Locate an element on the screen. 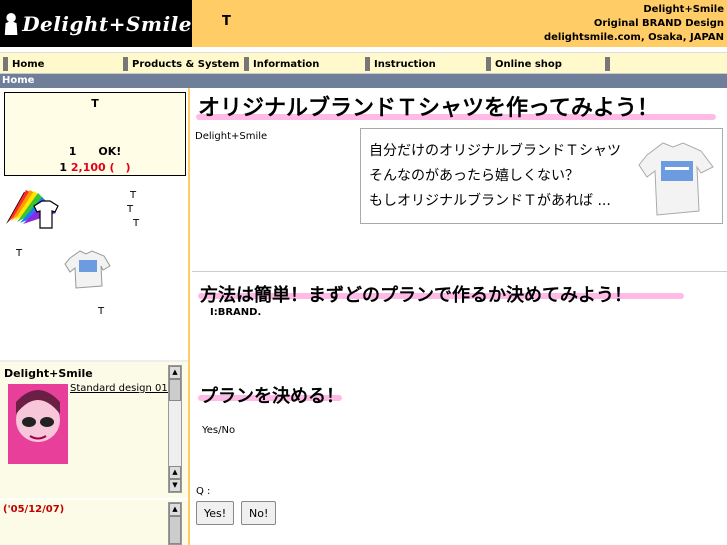  nav-label: Online shop is located at coordinates (528, 64).